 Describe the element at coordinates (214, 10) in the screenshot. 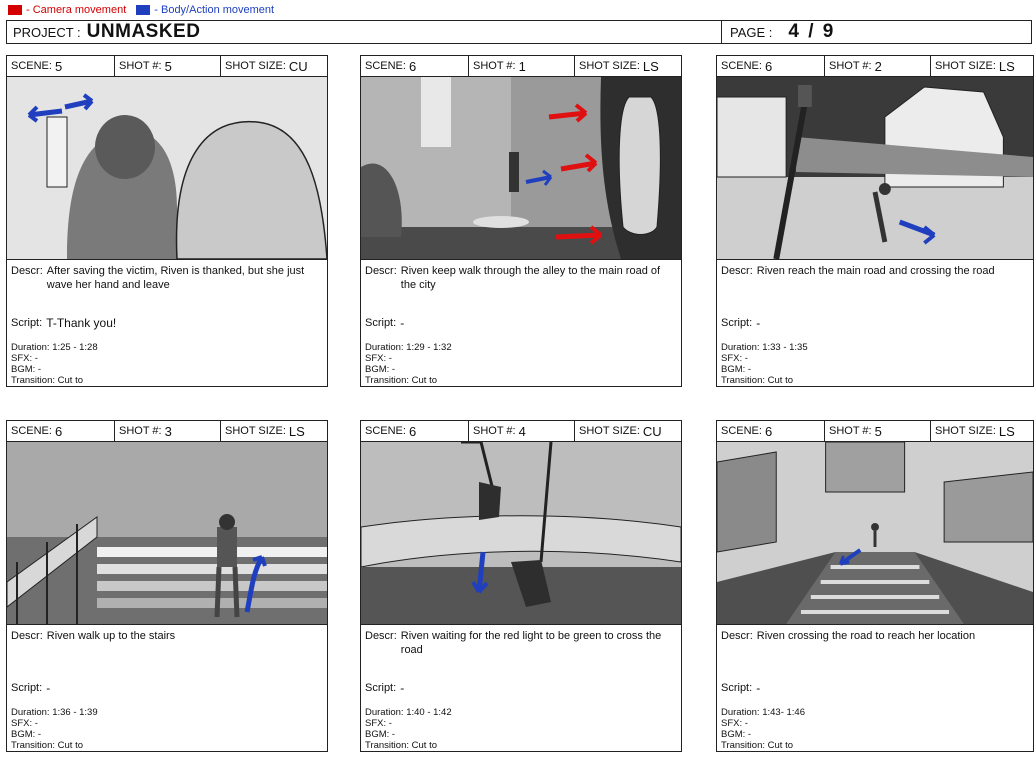

I see `body-legend-label: - Body/Action movement` at that location.